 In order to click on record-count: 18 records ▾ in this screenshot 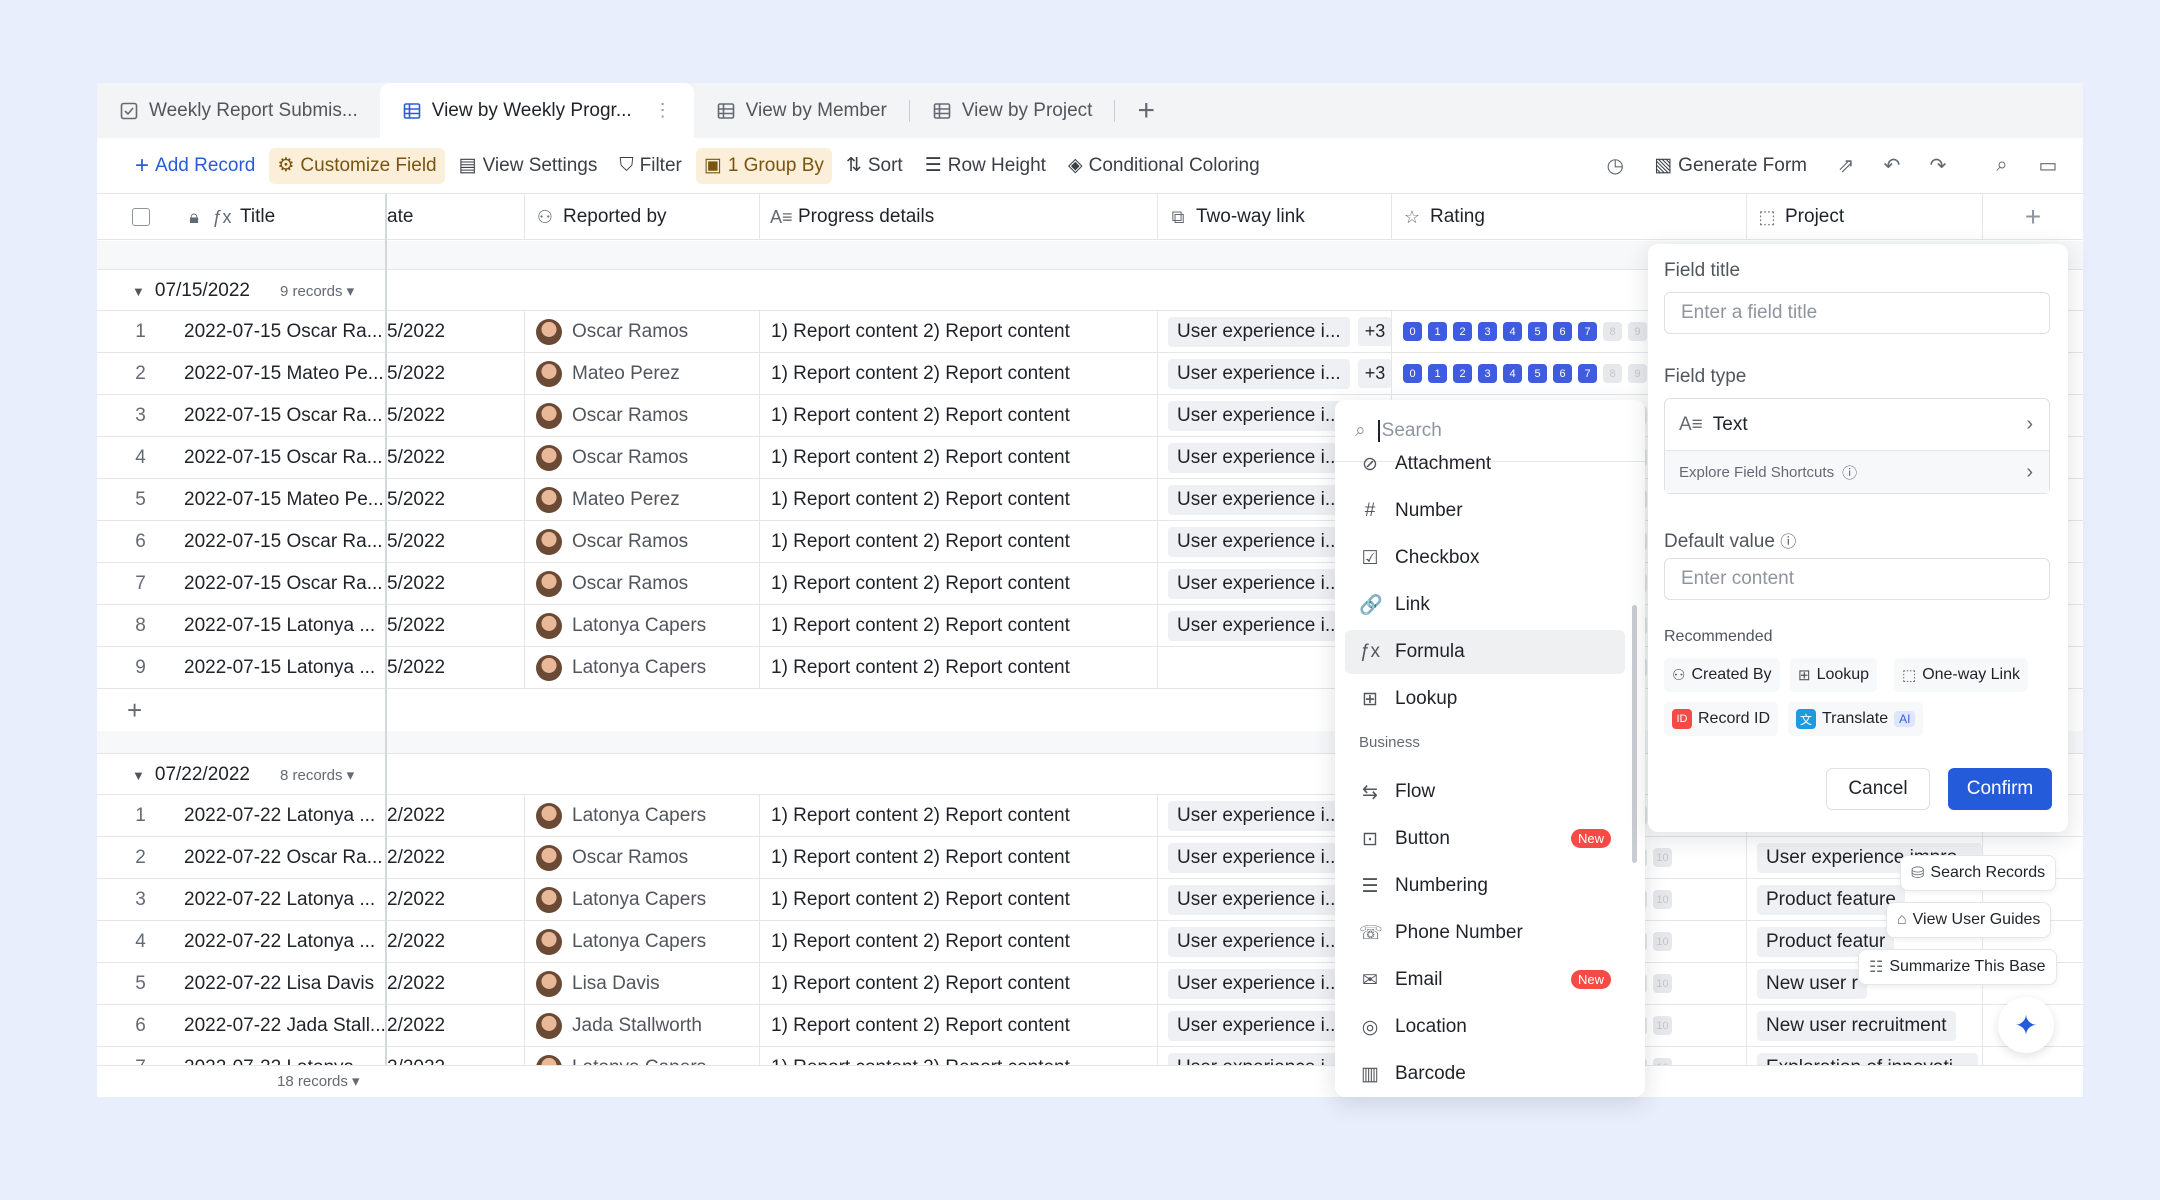, I will do `click(318, 1081)`.